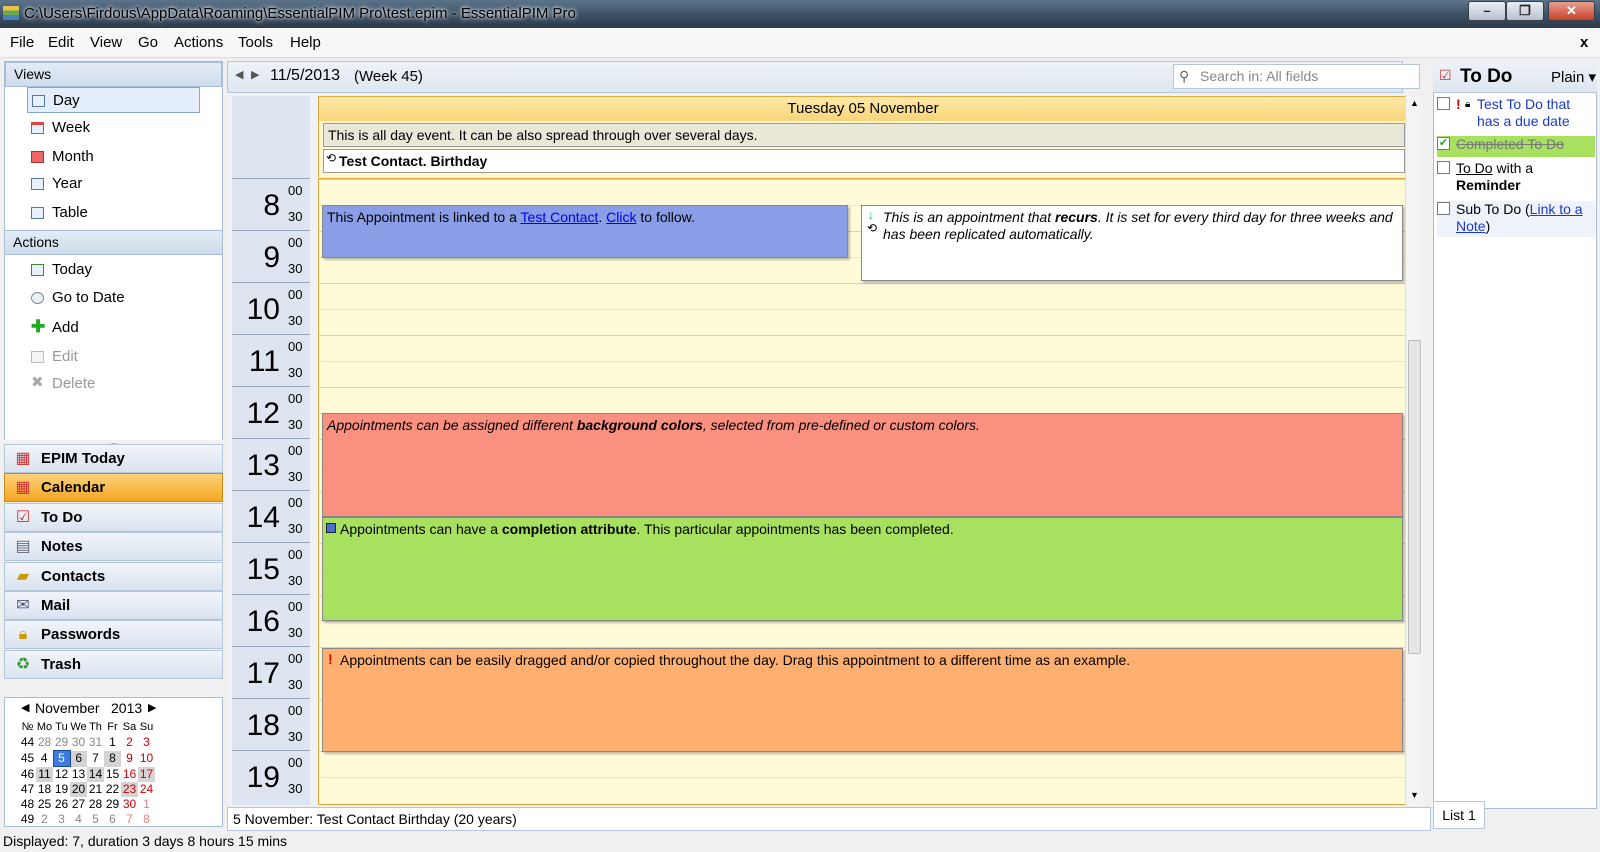  Describe the element at coordinates (148, 42) in the screenshot. I see `menu-go: Go` at that location.